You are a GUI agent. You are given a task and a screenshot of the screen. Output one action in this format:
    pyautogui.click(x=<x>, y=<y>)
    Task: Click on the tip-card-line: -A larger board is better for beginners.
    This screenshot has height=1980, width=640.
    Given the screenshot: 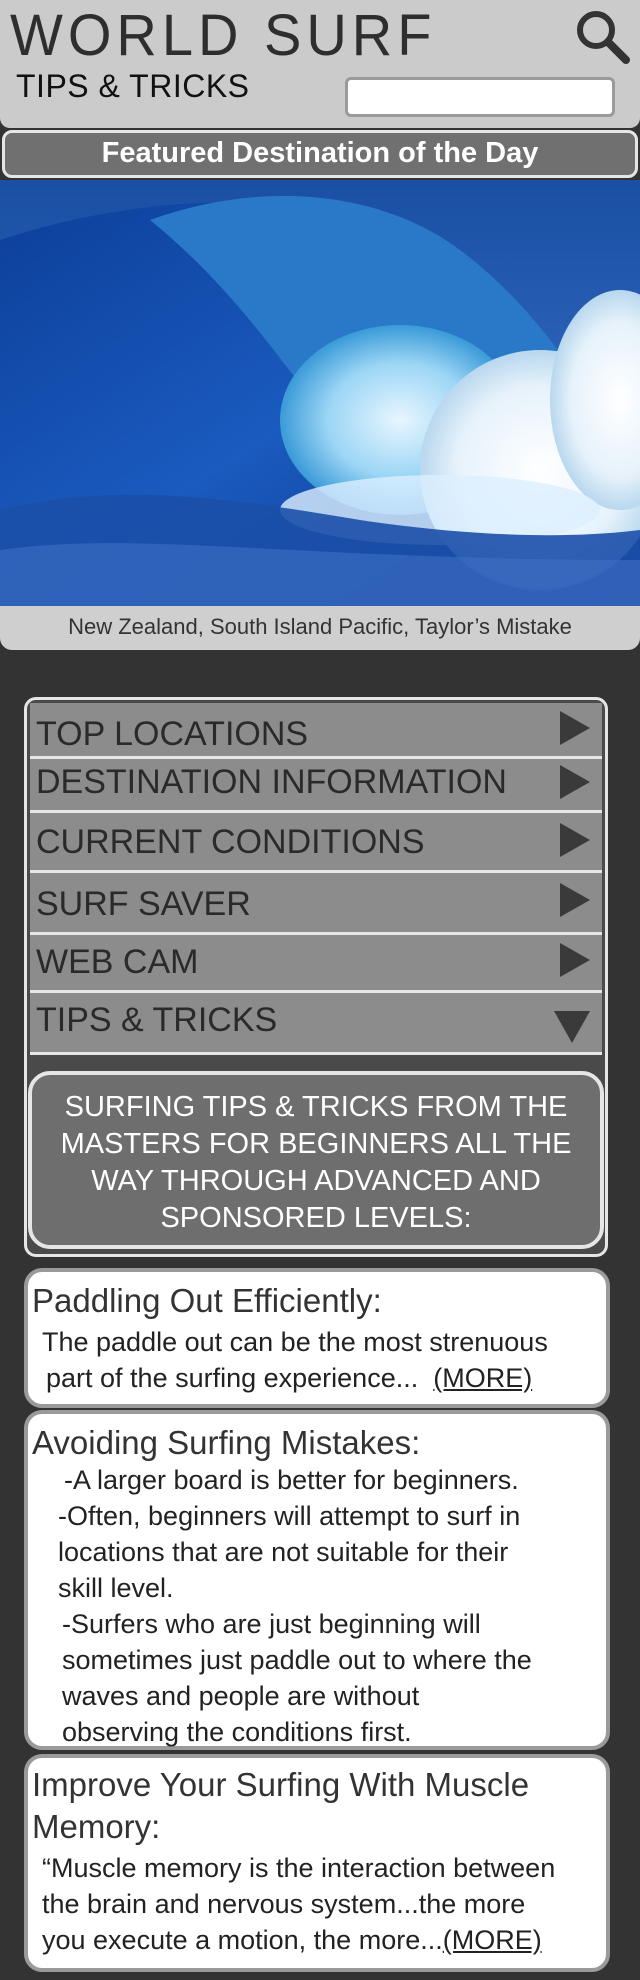 What is the action you would take?
    pyautogui.click(x=291, y=1480)
    